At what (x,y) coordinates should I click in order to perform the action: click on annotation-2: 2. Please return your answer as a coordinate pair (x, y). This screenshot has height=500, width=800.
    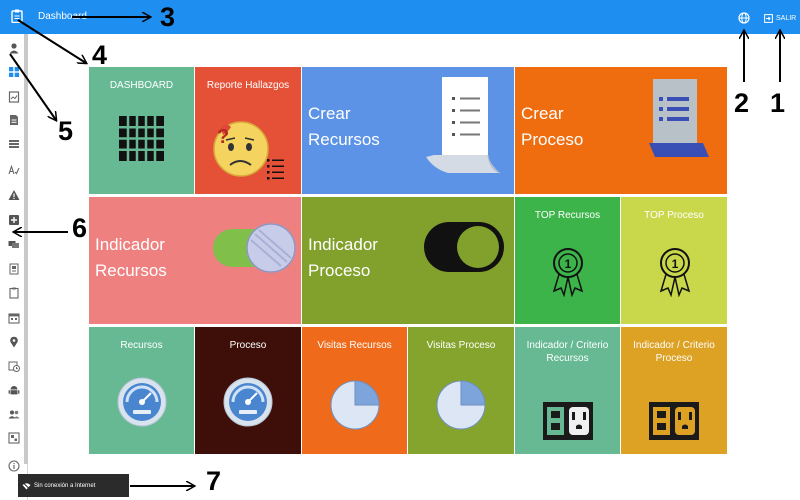
    Looking at the image, I should click on (742, 103).